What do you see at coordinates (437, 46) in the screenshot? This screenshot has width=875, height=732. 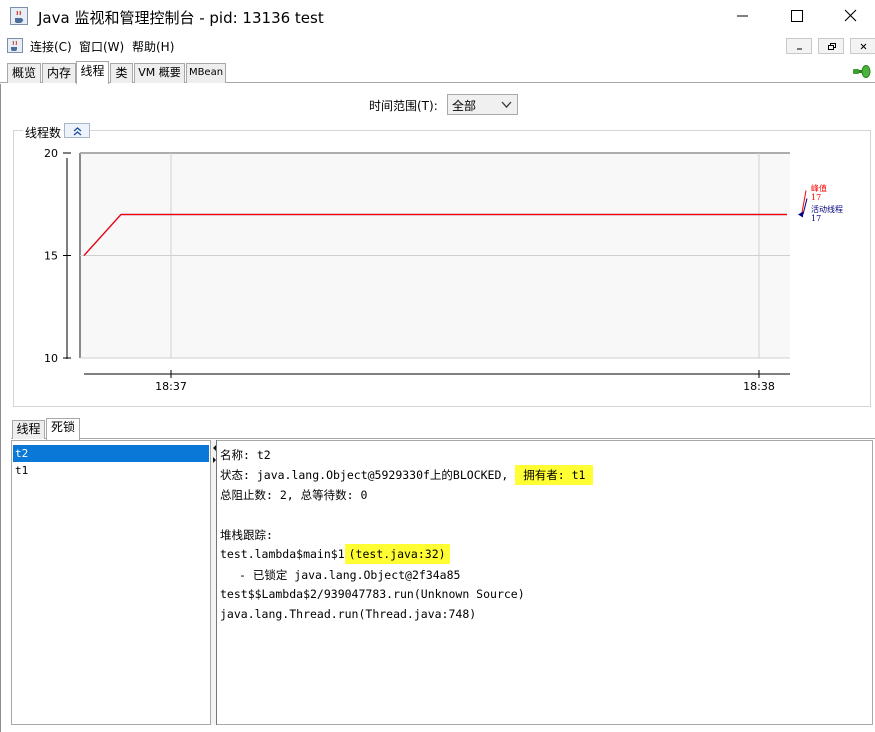 I see `menu-bar: 连接(C) 窗口(W) 帮助(H)` at bounding box center [437, 46].